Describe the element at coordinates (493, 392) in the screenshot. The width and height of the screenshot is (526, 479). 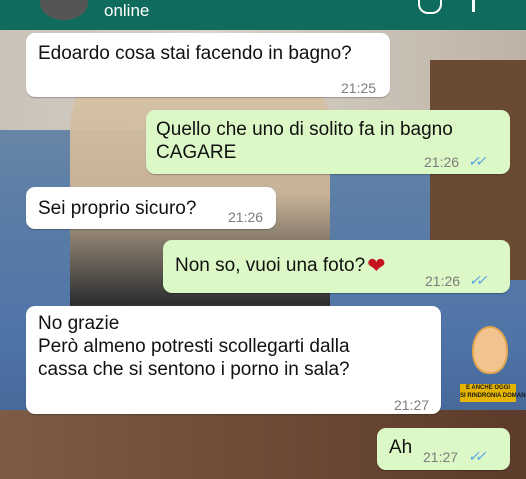
I see `watermark-text: E ANCHE OGGI SI RINDRONIA DOMANI` at that location.